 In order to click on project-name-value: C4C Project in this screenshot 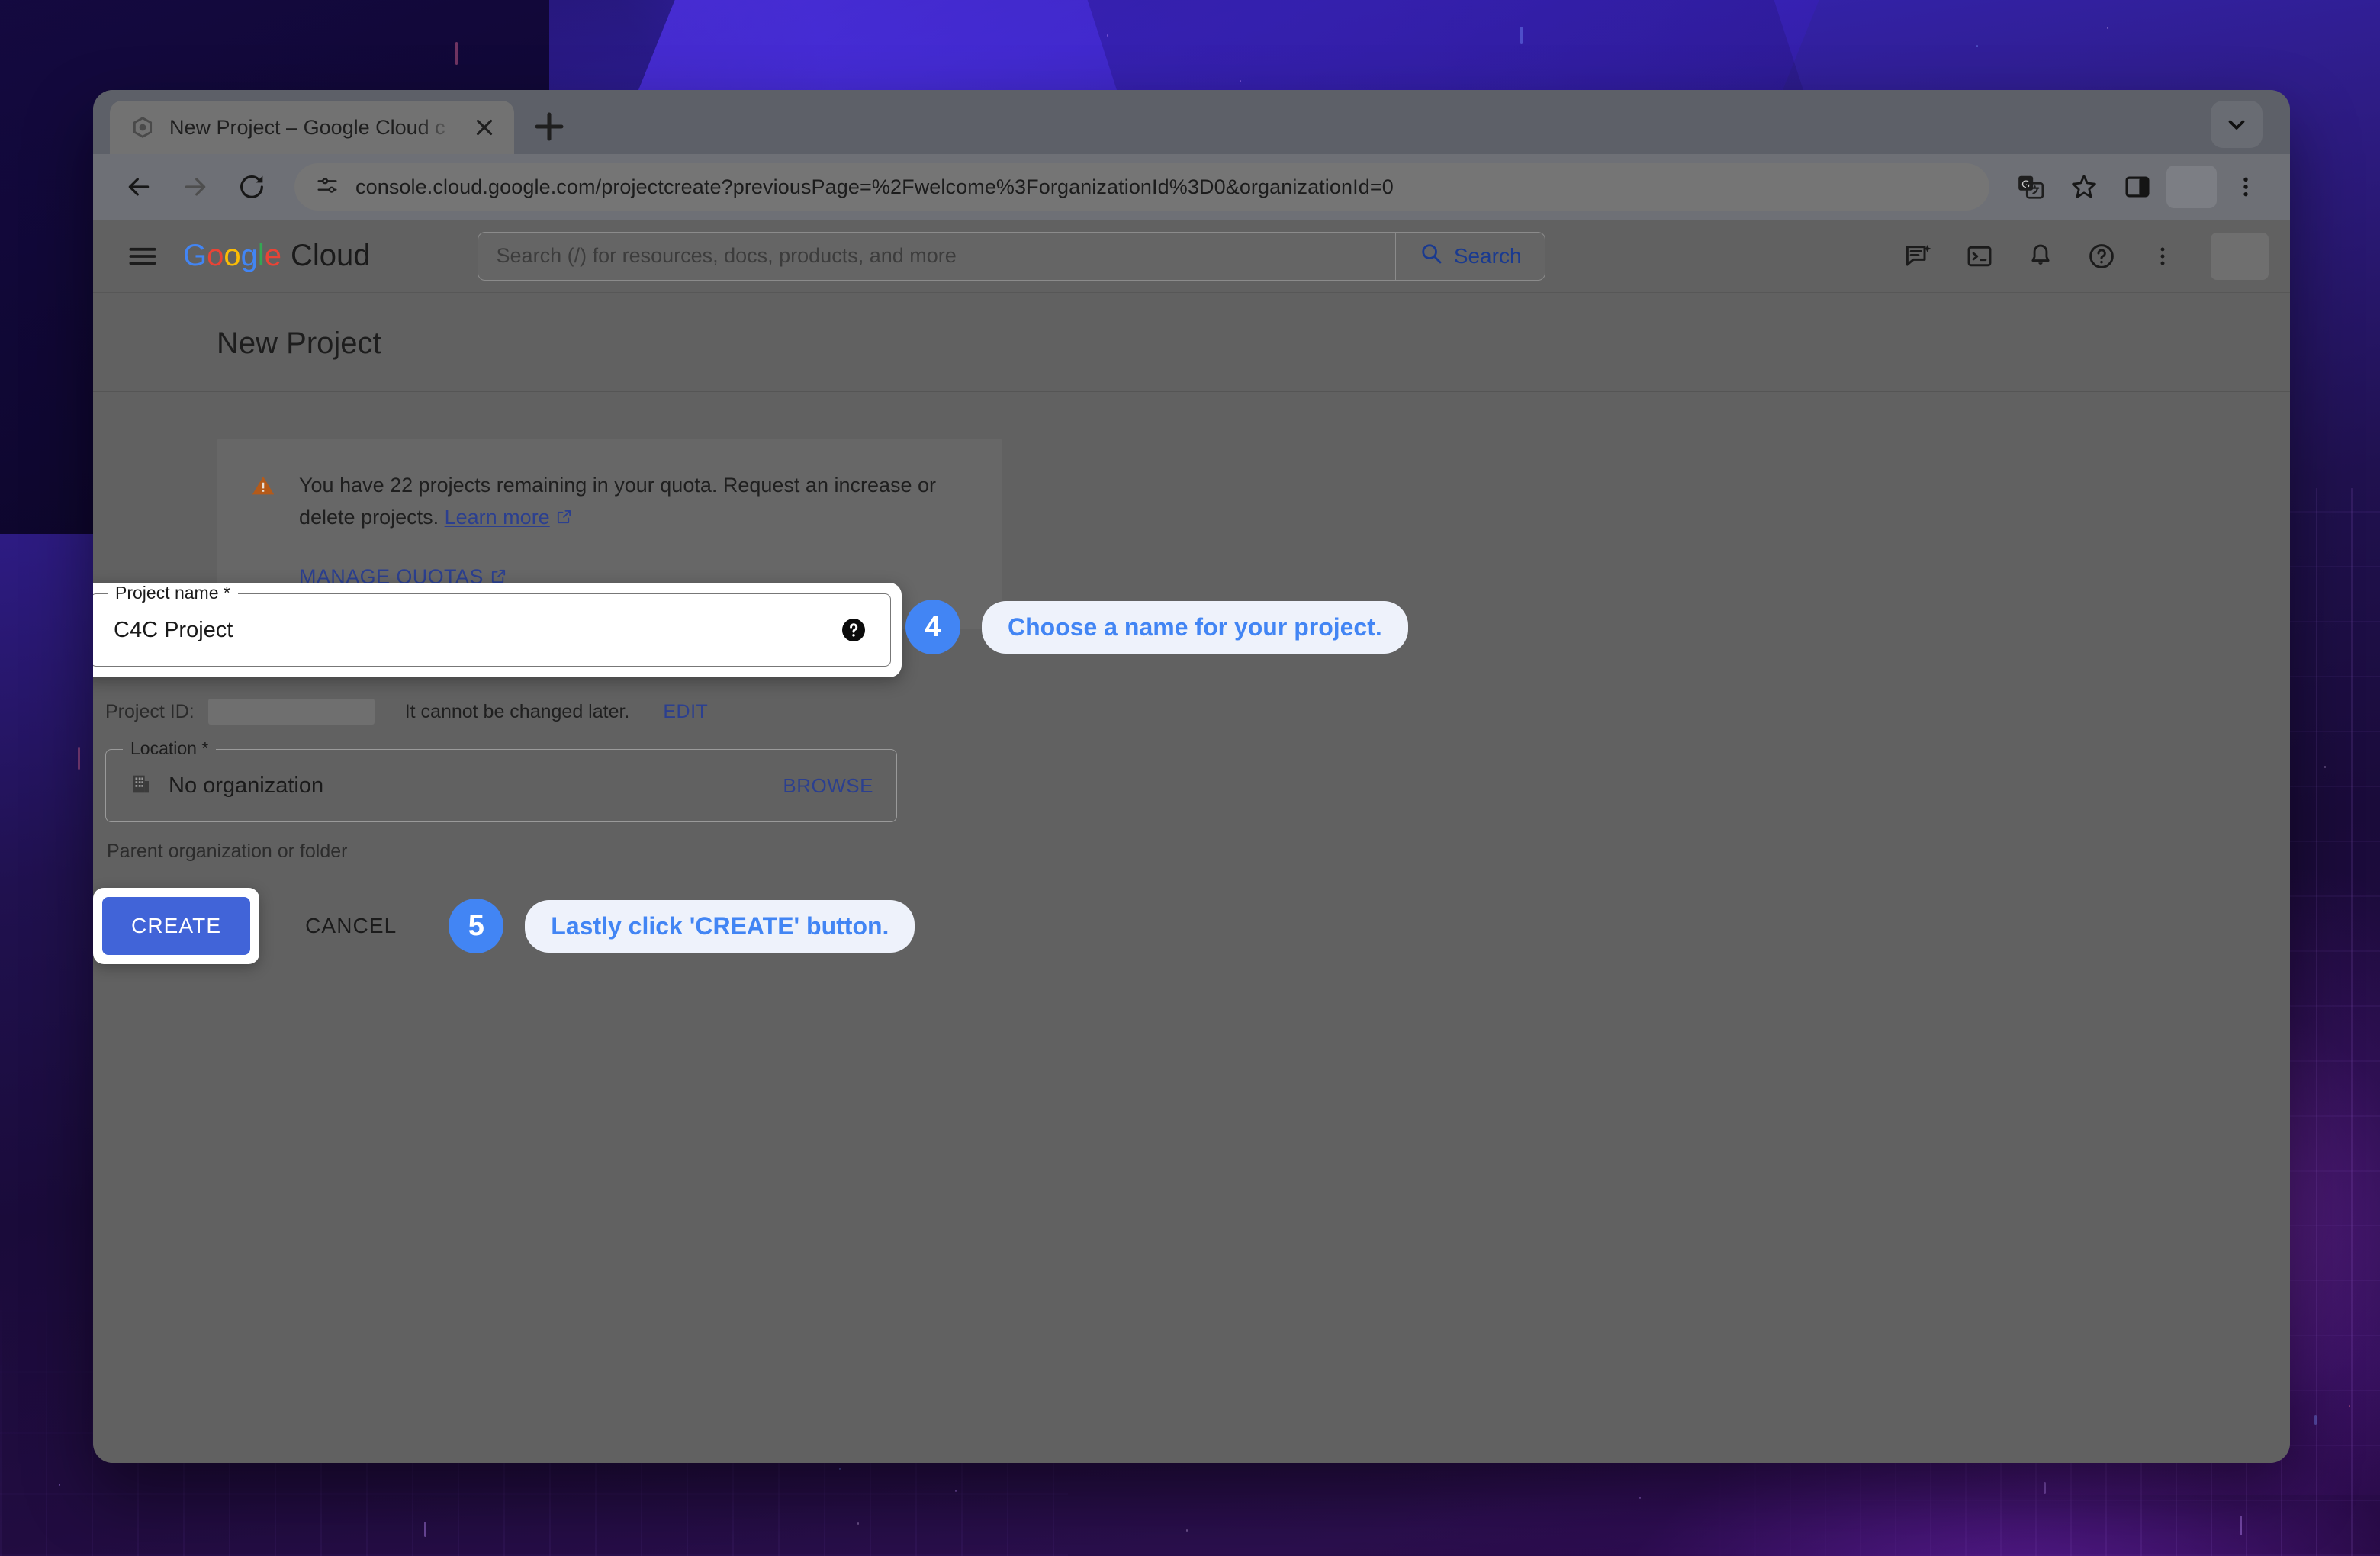, I will do `click(173, 629)`.